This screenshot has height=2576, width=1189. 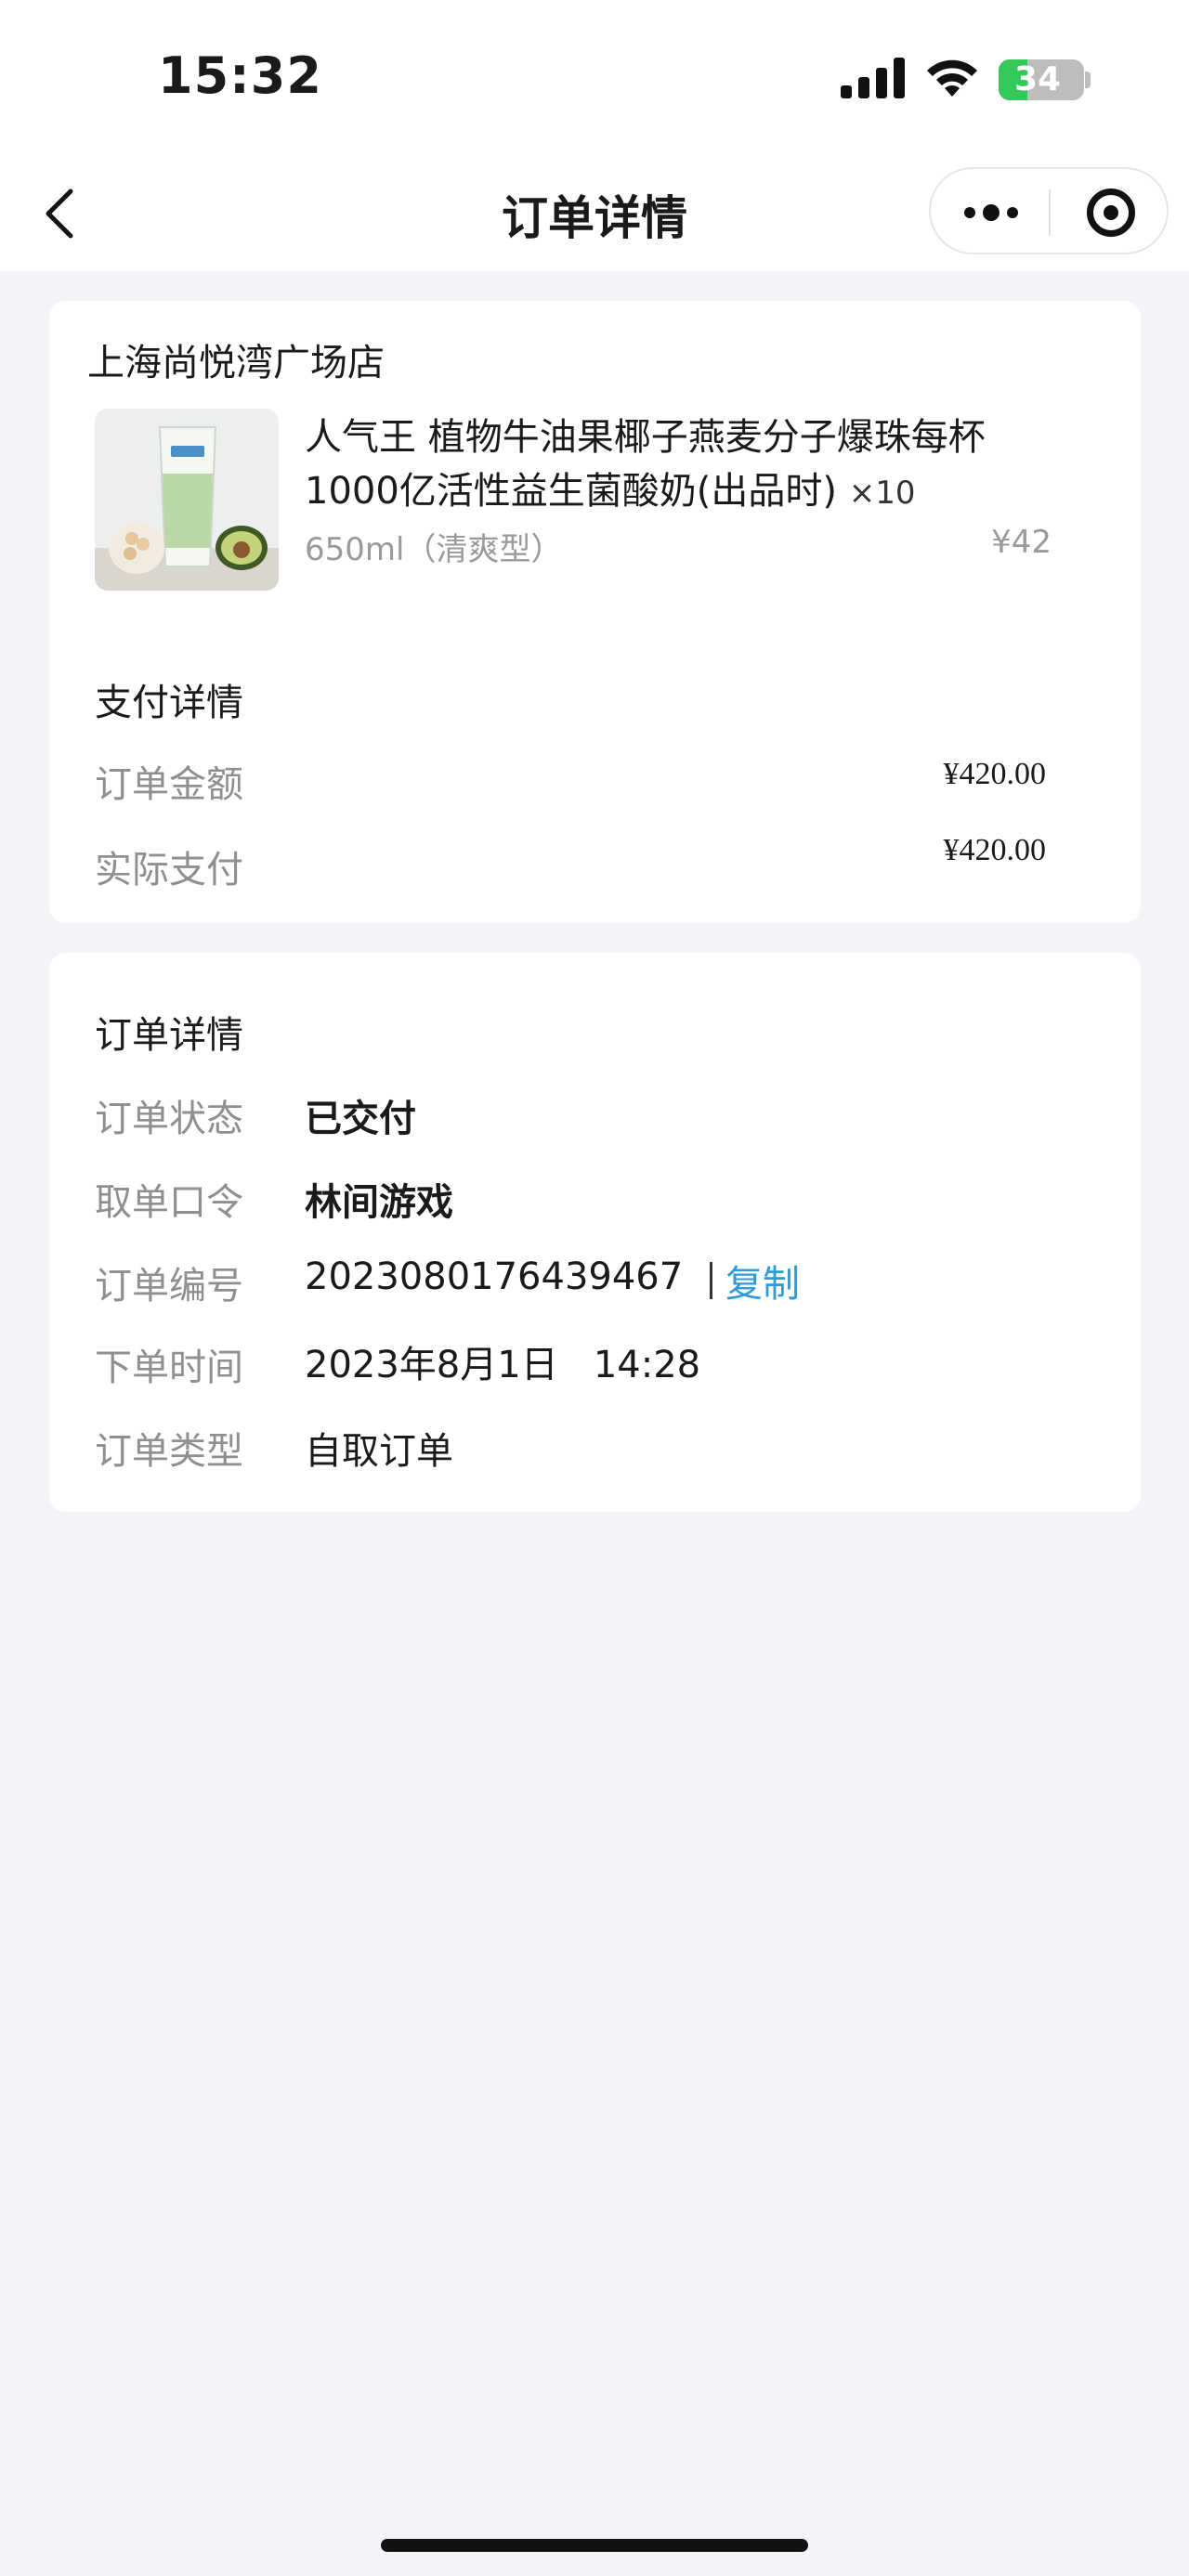 What do you see at coordinates (169, 784) in the screenshot?
I see `order-amount-label: 订单金额` at bounding box center [169, 784].